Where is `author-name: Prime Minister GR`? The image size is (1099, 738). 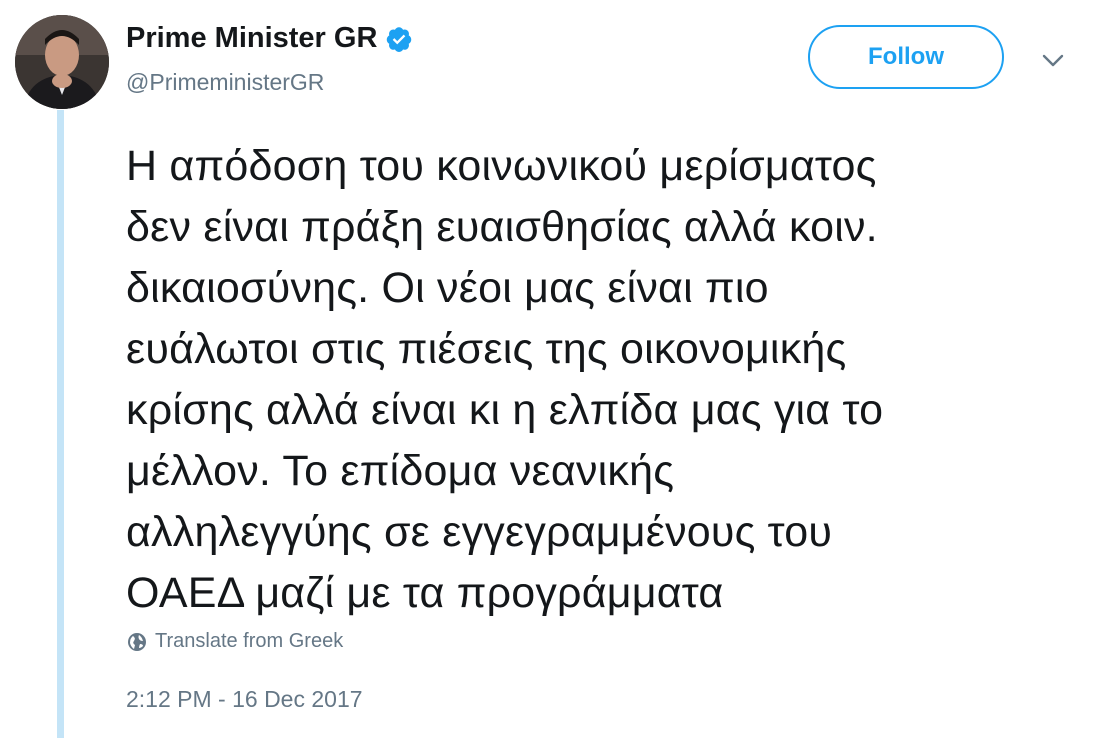
author-name: Prime Minister GR is located at coordinates (251, 38).